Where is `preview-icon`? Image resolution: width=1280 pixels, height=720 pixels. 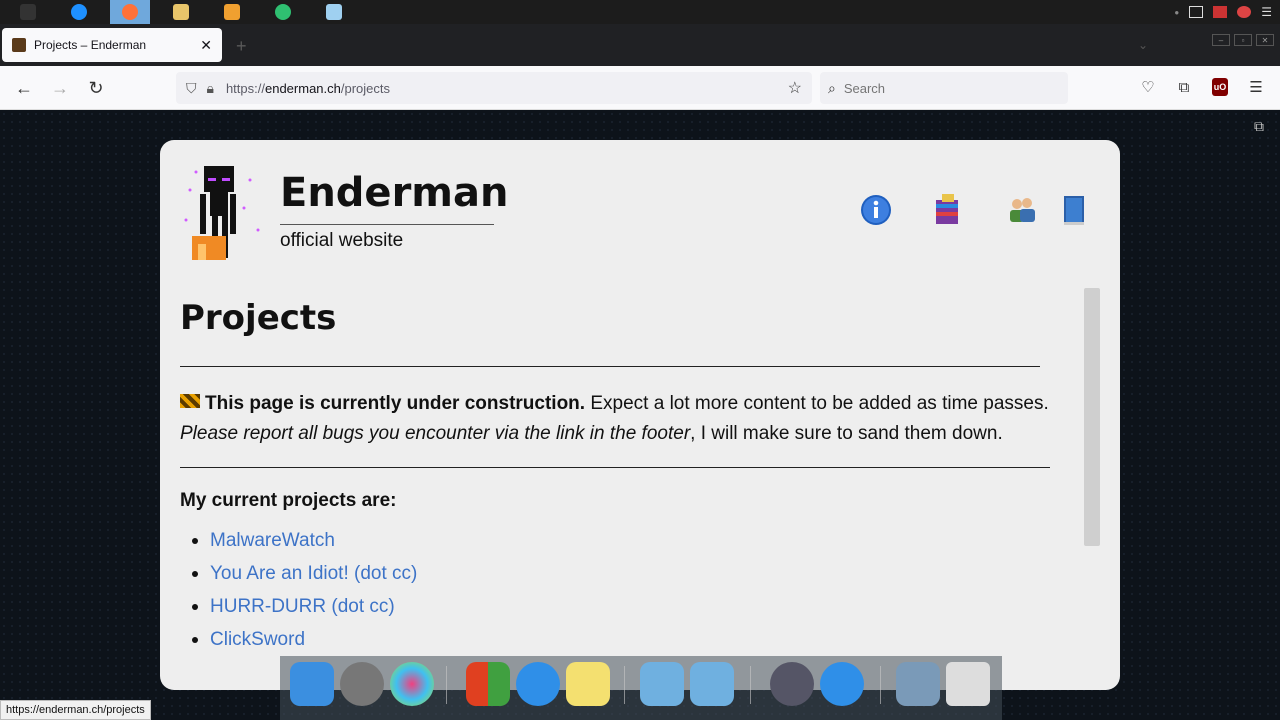 preview-icon is located at coordinates (918, 684).